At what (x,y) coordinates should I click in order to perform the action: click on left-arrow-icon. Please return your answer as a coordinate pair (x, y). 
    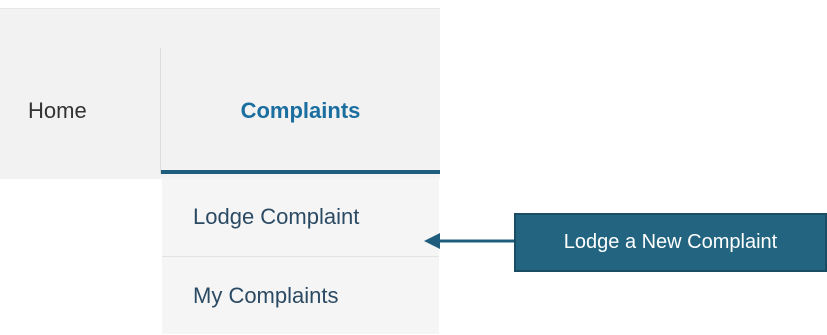
    Looking at the image, I should click on (470, 241).